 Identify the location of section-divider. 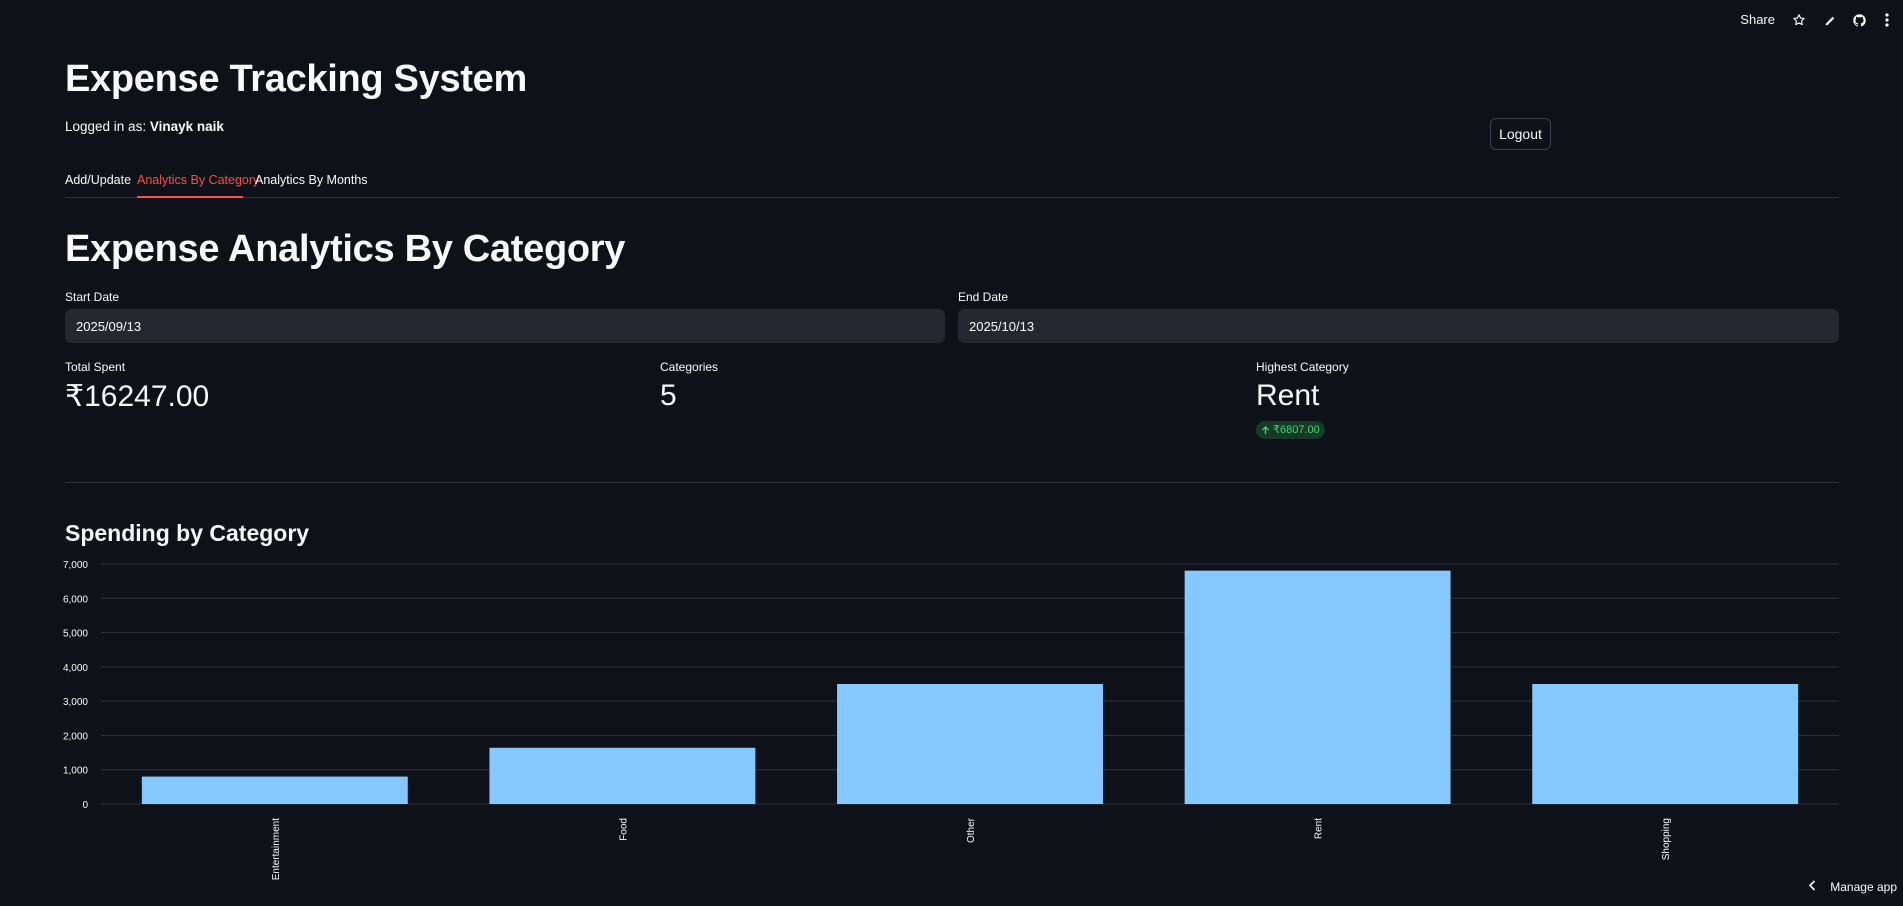
(952, 482).